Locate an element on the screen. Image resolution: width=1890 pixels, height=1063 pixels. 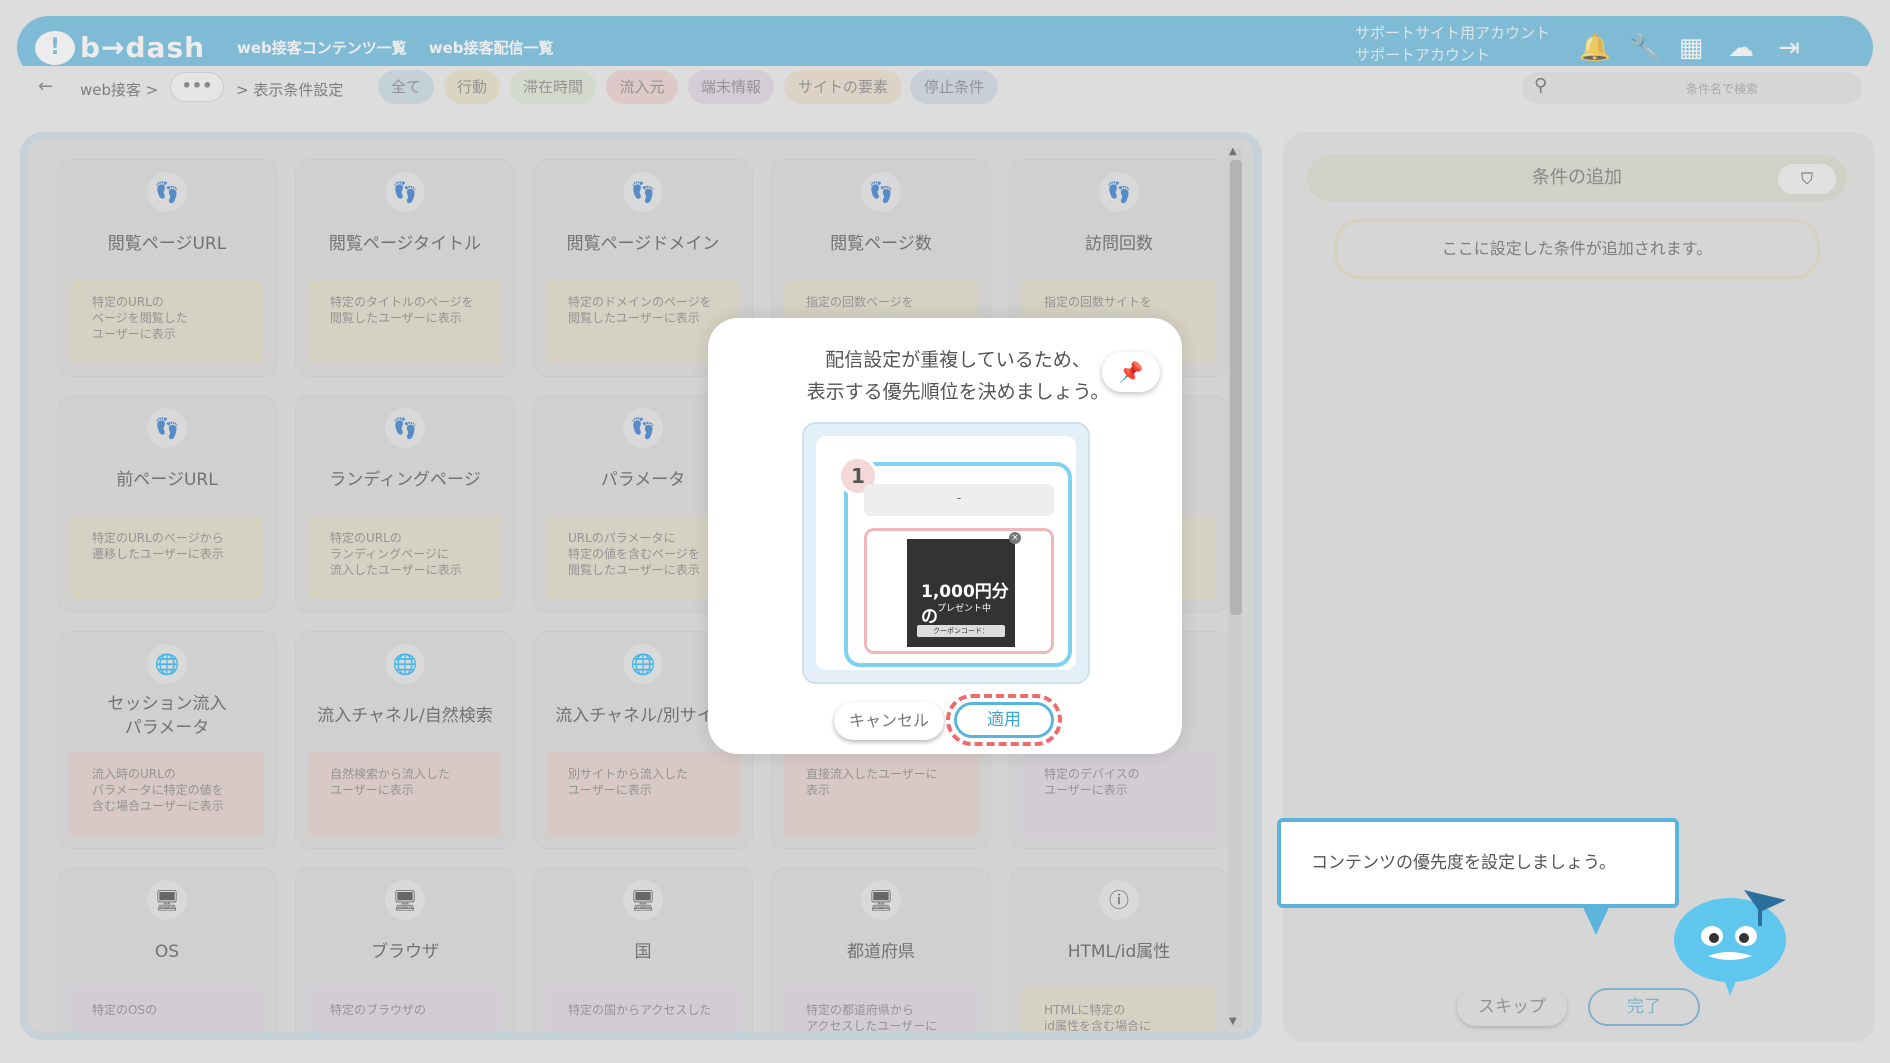
apply-button-highlight: 適用 is located at coordinates (1004, 720).